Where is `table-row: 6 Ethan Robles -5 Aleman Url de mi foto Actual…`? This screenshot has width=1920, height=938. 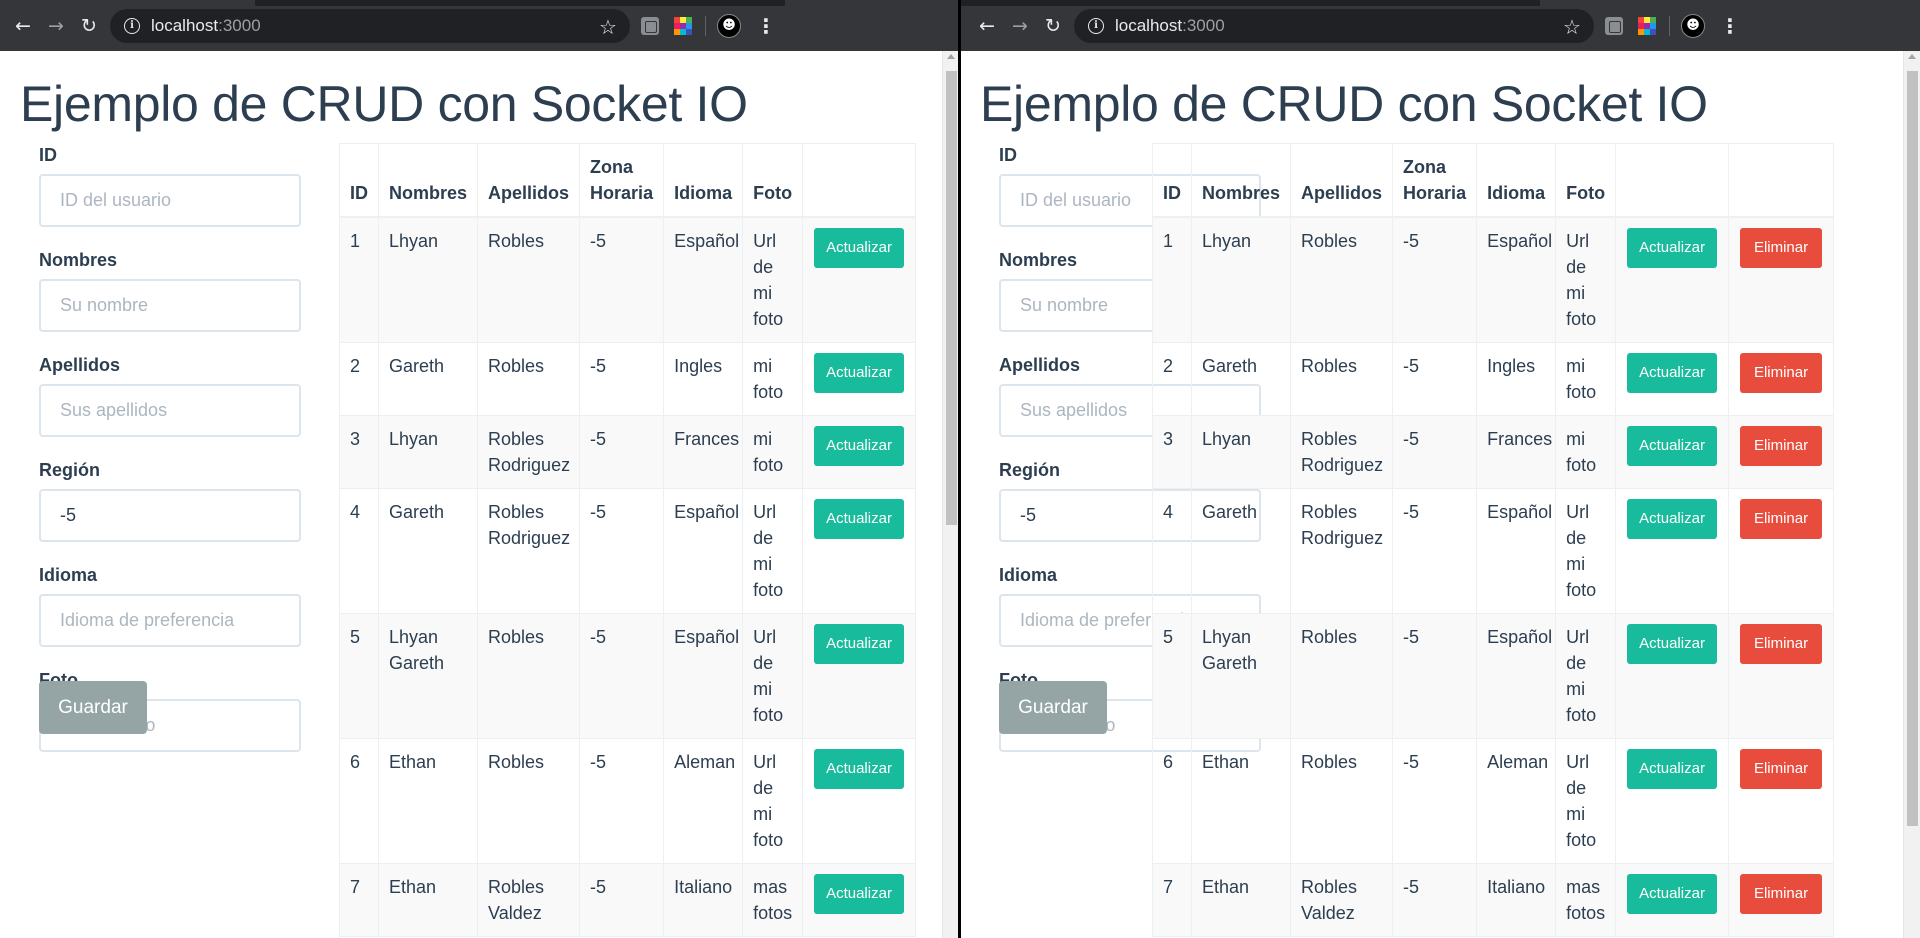 table-row: 6 Ethan Robles -5 Aleman Url de mi foto Actual… is located at coordinates (627, 801).